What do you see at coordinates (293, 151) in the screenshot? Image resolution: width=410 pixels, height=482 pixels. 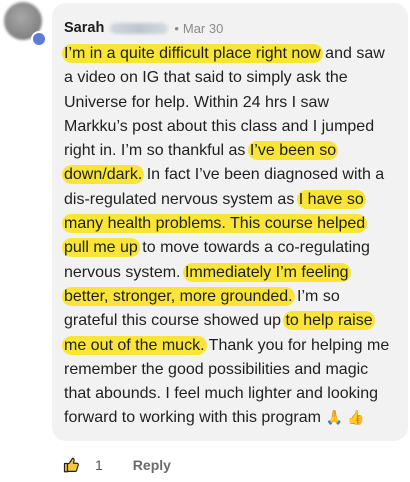 I see `highlighted-text: I’ve been so` at bounding box center [293, 151].